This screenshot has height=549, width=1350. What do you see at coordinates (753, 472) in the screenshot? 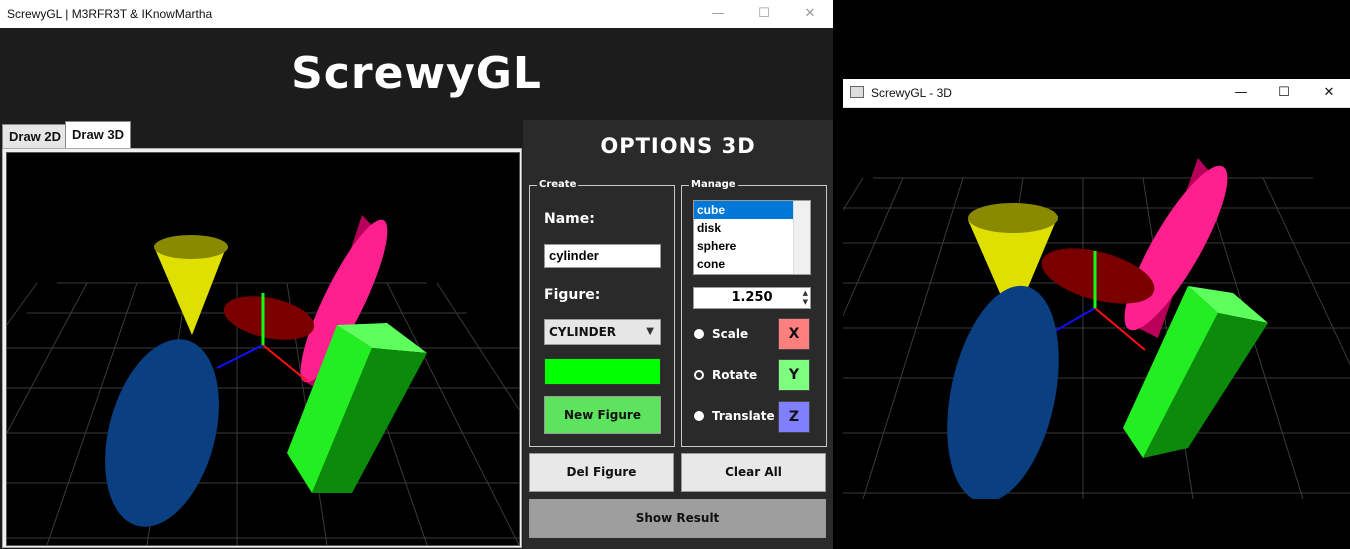
I see `clear-all-button: Clear All` at bounding box center [753, 472].